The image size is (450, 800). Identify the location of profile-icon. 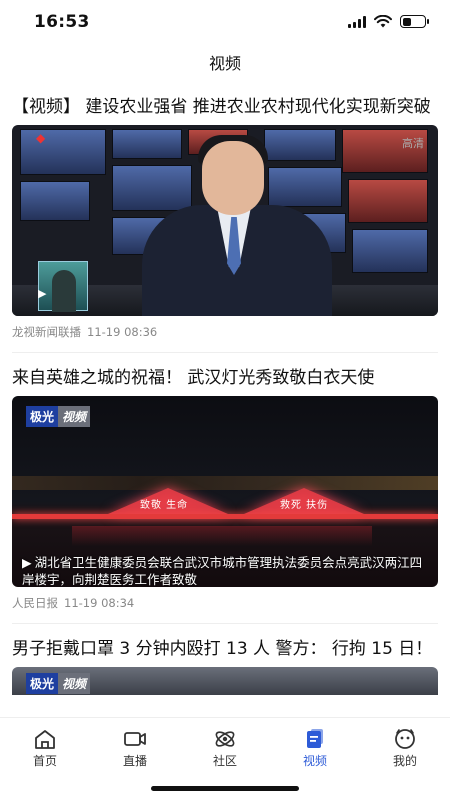
(405, 739).